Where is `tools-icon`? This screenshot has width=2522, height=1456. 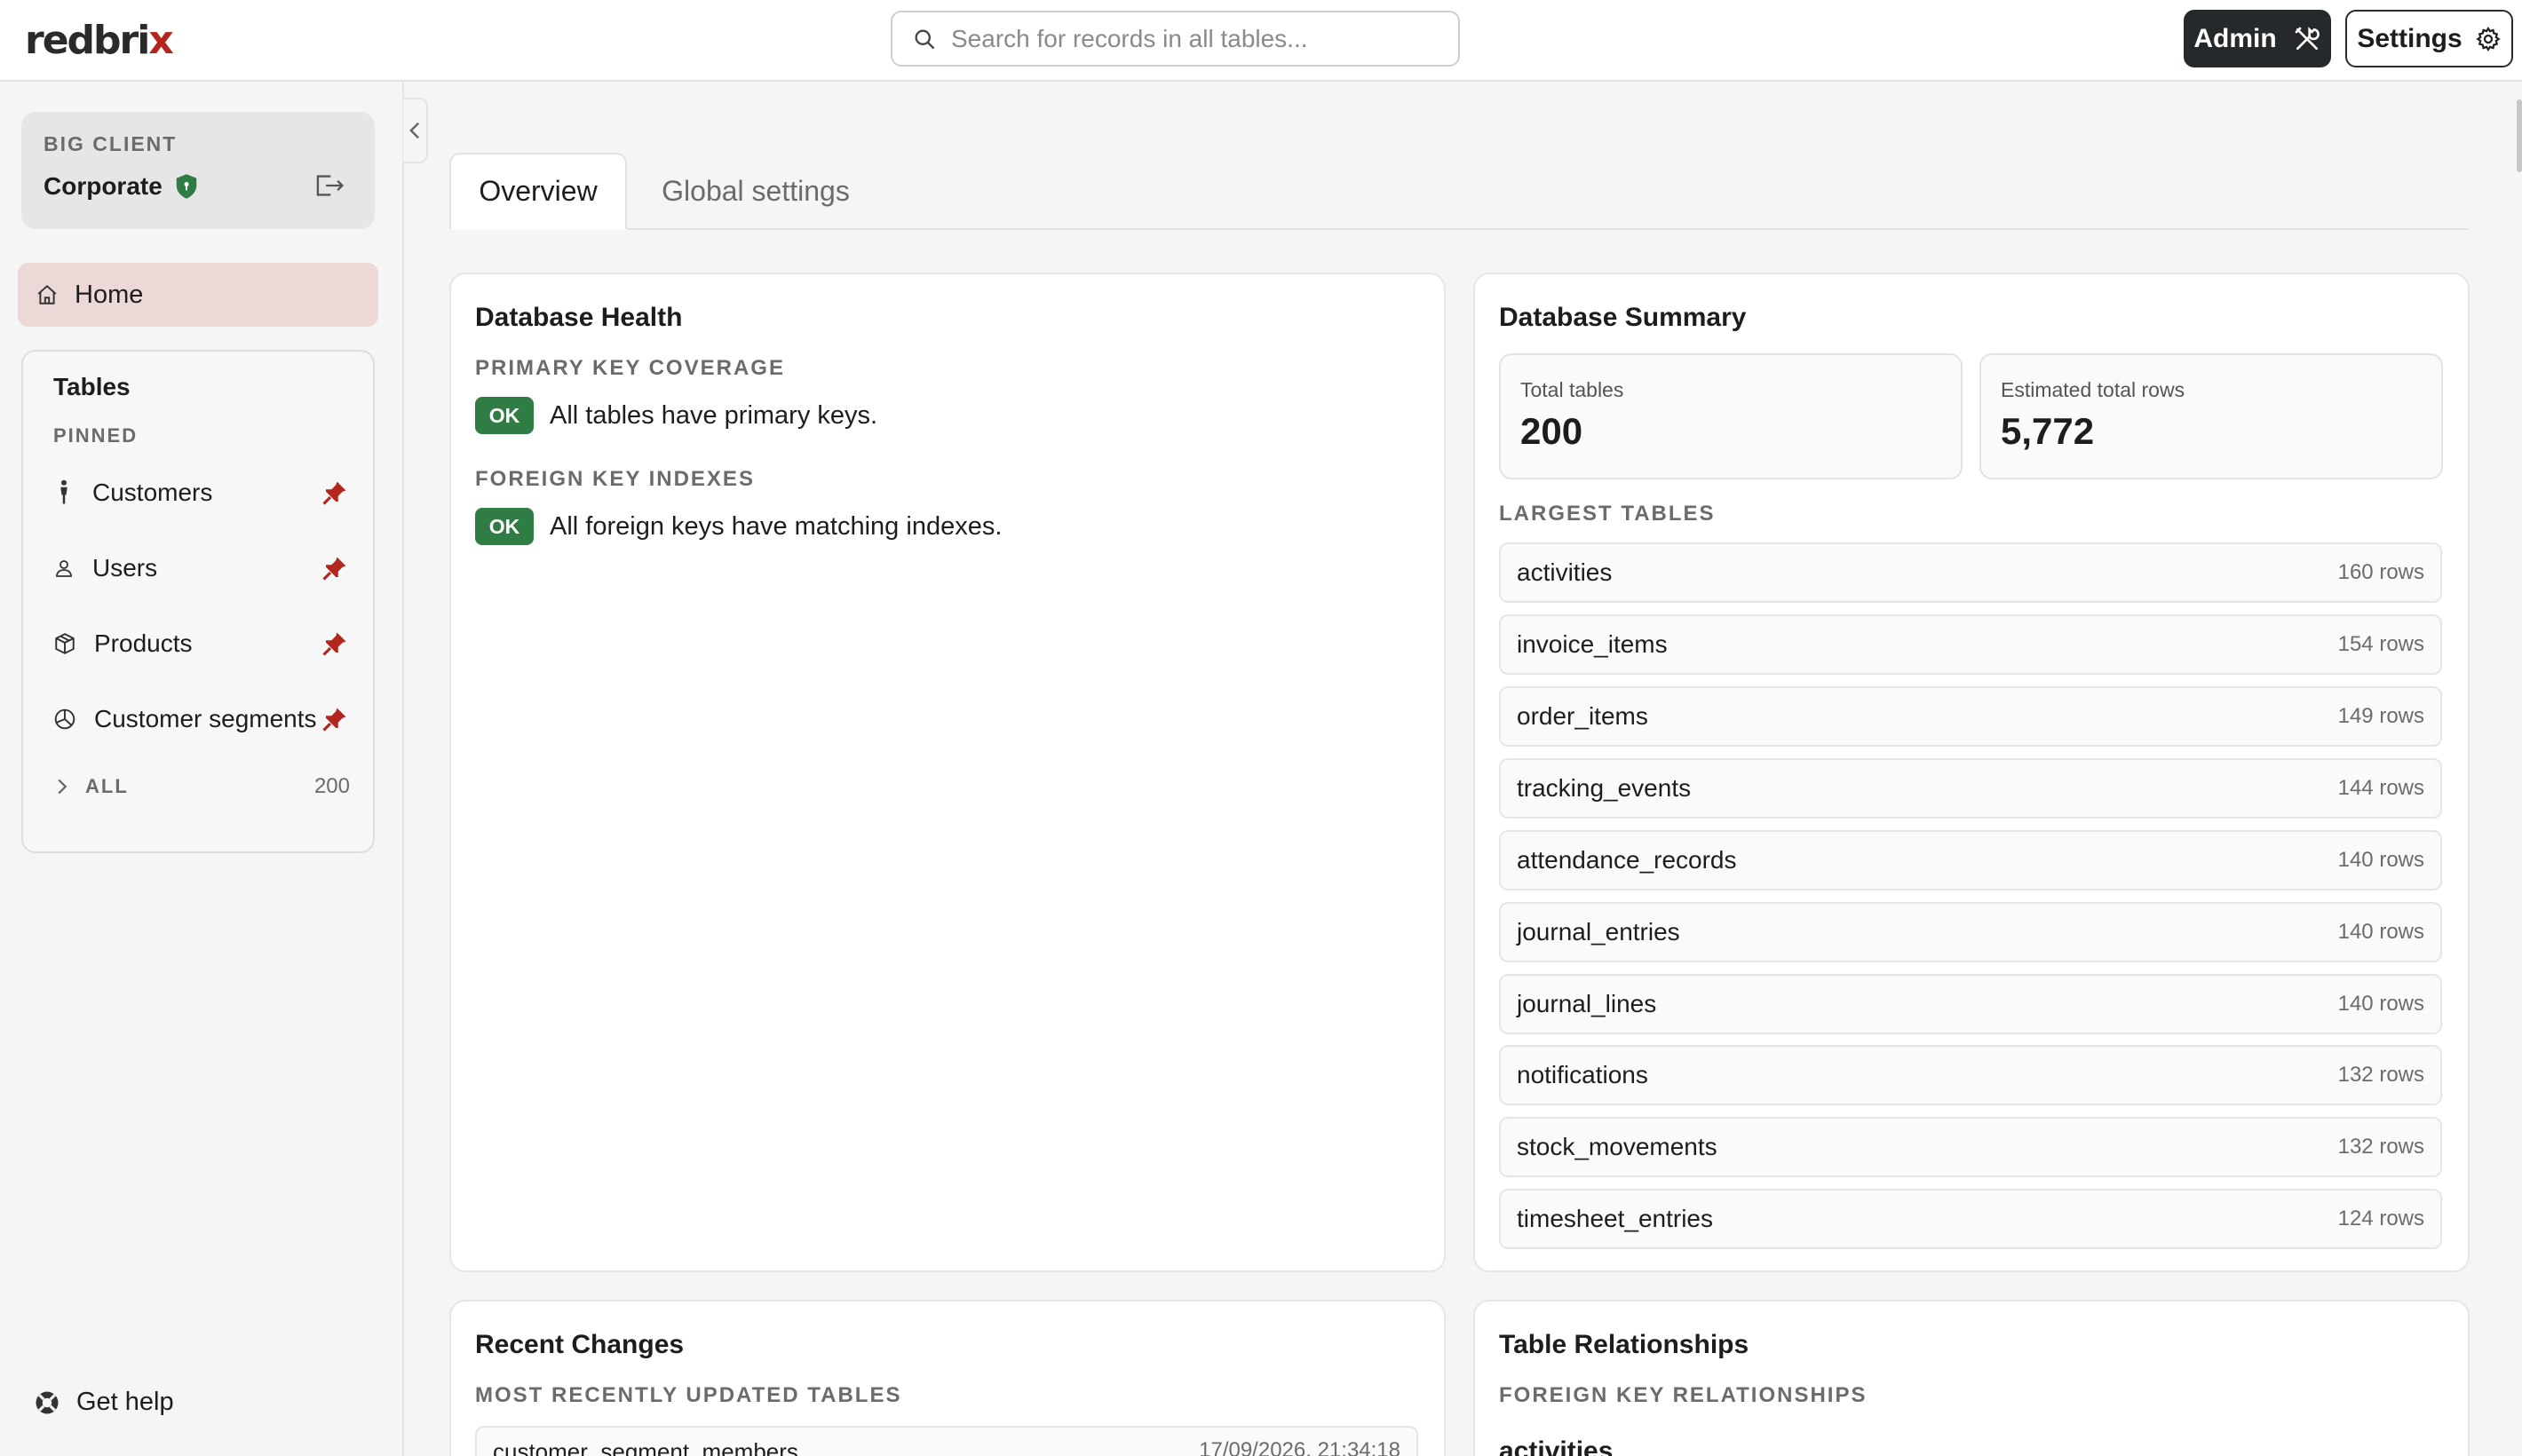 tools-icon is located at coordinates (2308, 38).